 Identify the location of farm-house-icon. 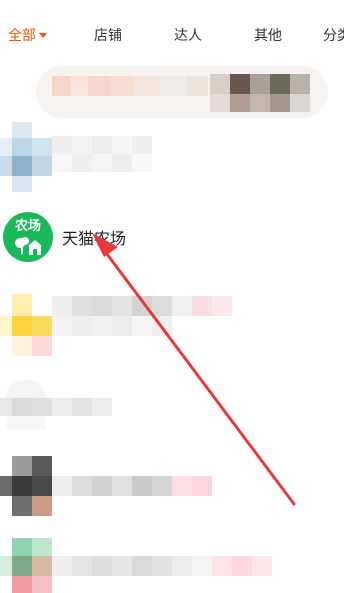
(28, 246).